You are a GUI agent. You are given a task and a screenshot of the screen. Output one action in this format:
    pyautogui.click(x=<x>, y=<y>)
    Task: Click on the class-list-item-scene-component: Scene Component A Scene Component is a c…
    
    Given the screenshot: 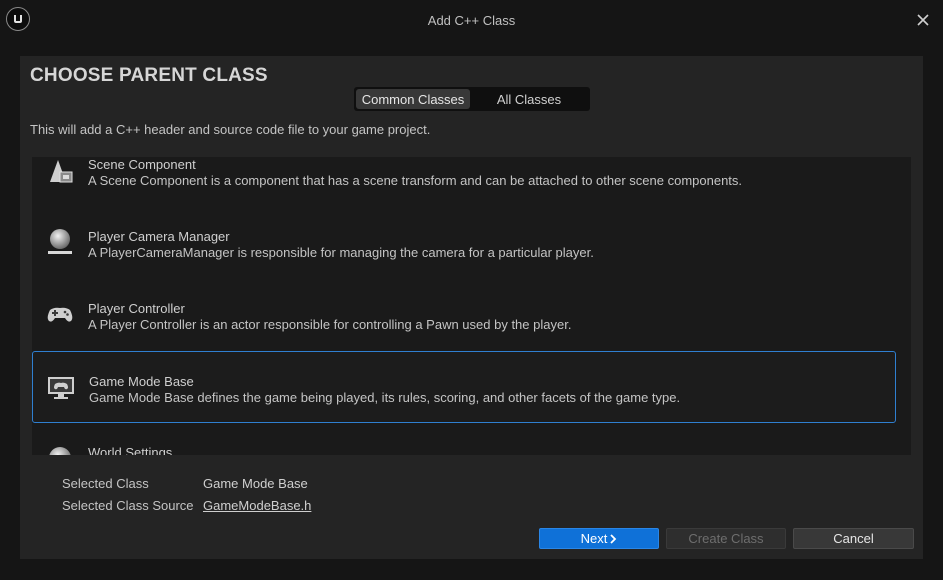 What is the action you would take?
    pyautogui.click(x=464, y=182)
    